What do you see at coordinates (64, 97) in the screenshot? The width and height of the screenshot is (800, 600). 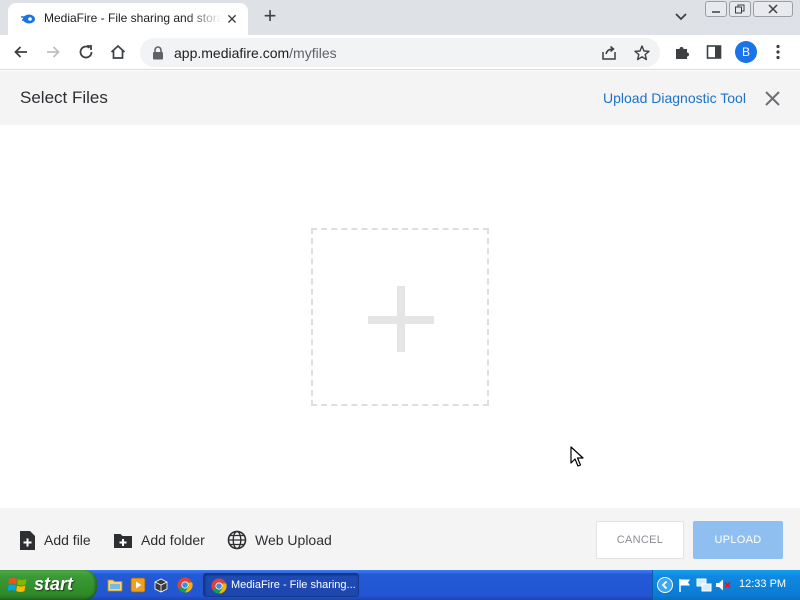 I see `dialog-title: Select Files` at bounding box center [64, 97].